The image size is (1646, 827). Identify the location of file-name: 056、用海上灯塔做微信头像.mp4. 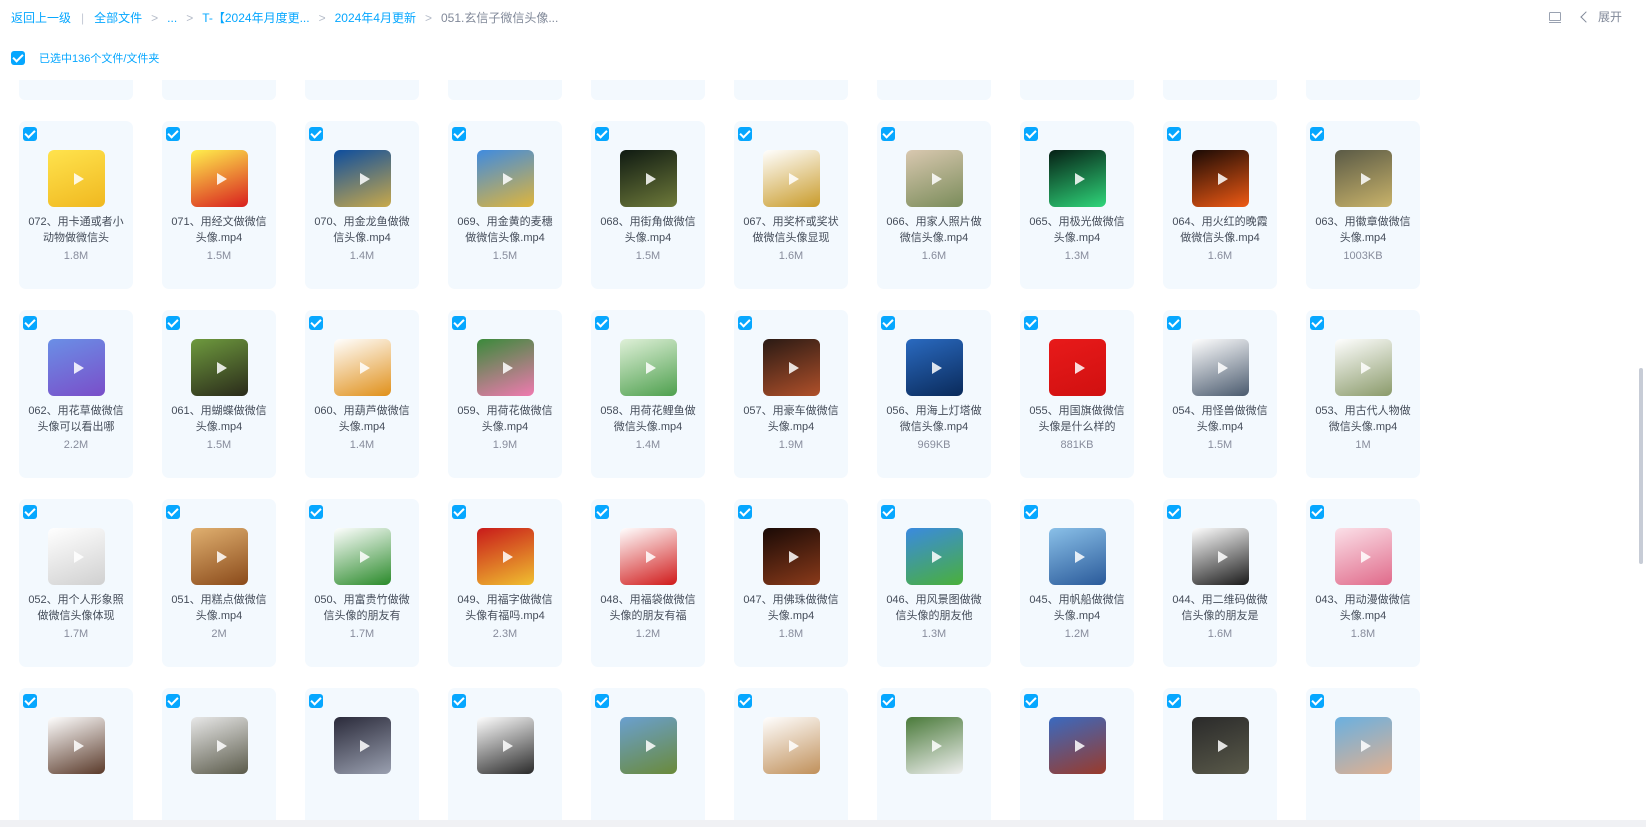
(934, 419).